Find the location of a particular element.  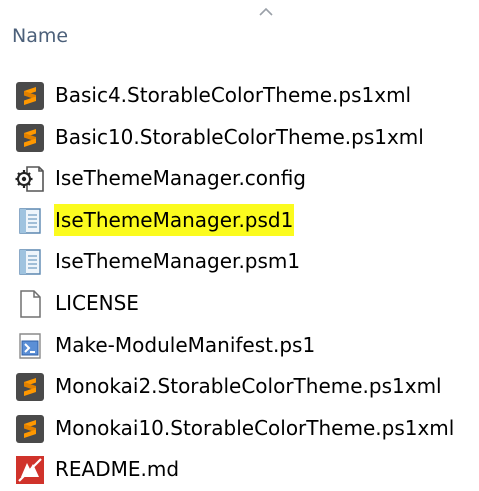

markdown-editor-icon is located at coordinates (30, 470).